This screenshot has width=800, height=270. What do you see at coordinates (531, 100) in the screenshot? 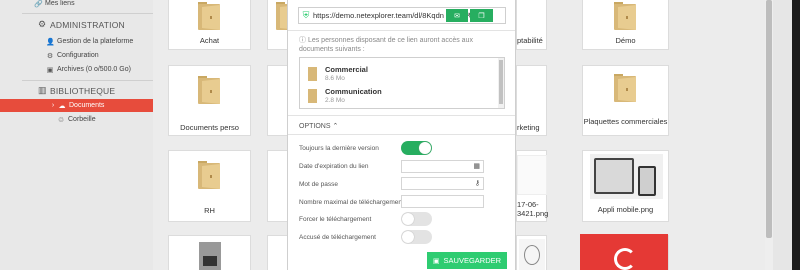
I see `folder-tile-marketing: rketing` at bounding box center [531, 100].